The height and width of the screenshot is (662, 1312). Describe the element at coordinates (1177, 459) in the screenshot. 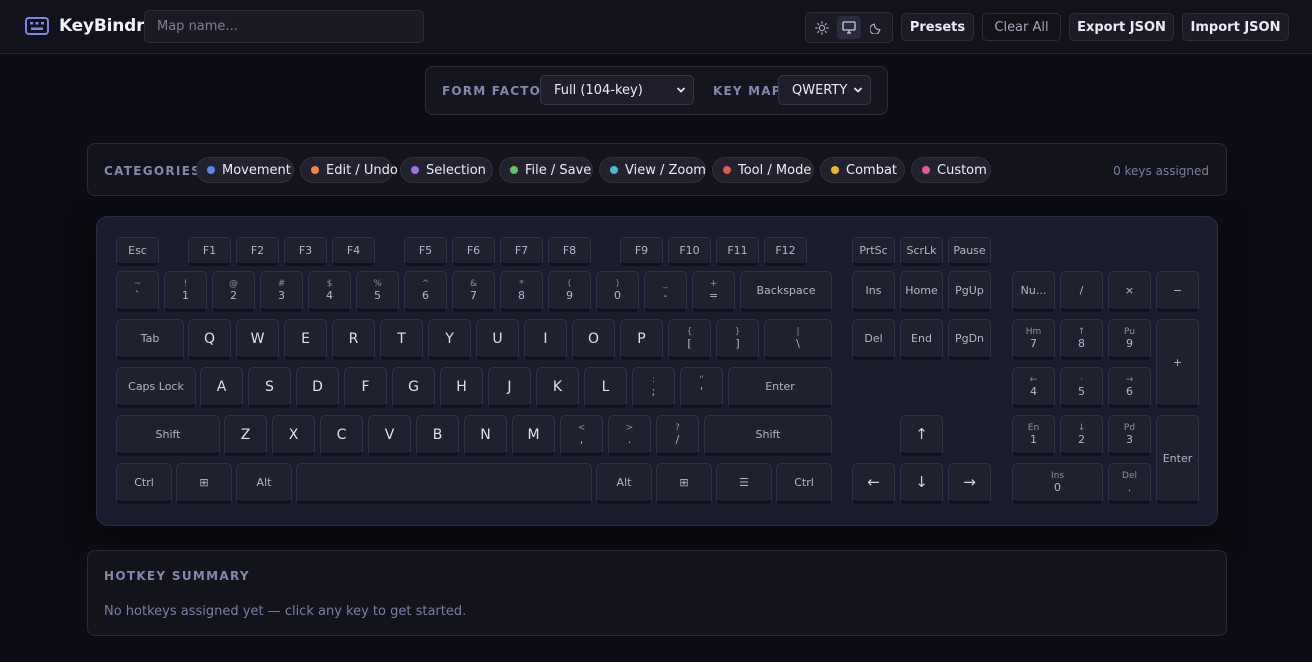

I see `numpad-key: Enter` at that location.